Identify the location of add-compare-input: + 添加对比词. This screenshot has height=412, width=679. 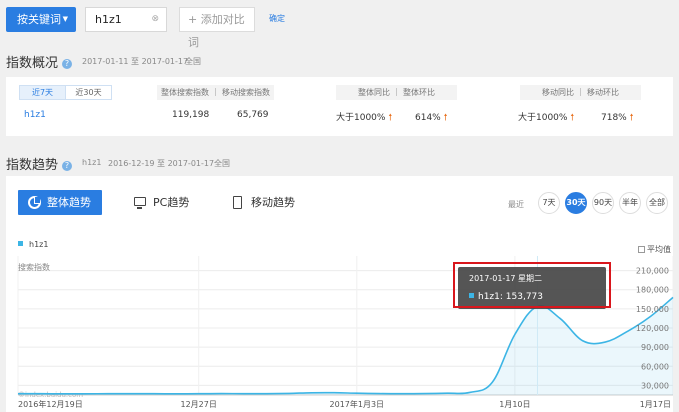
(217, 28).